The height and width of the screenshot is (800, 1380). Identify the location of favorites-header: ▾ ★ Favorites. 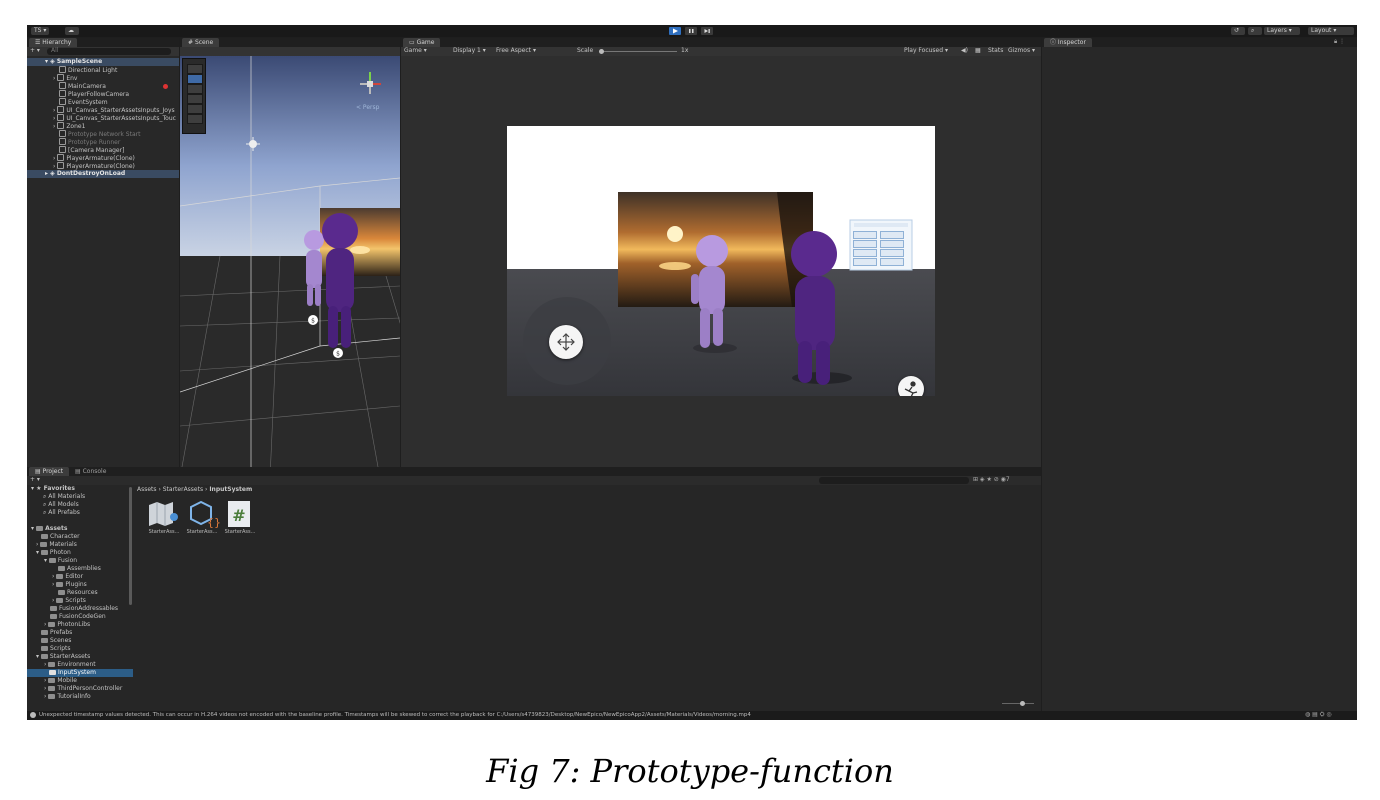
(53, 489).